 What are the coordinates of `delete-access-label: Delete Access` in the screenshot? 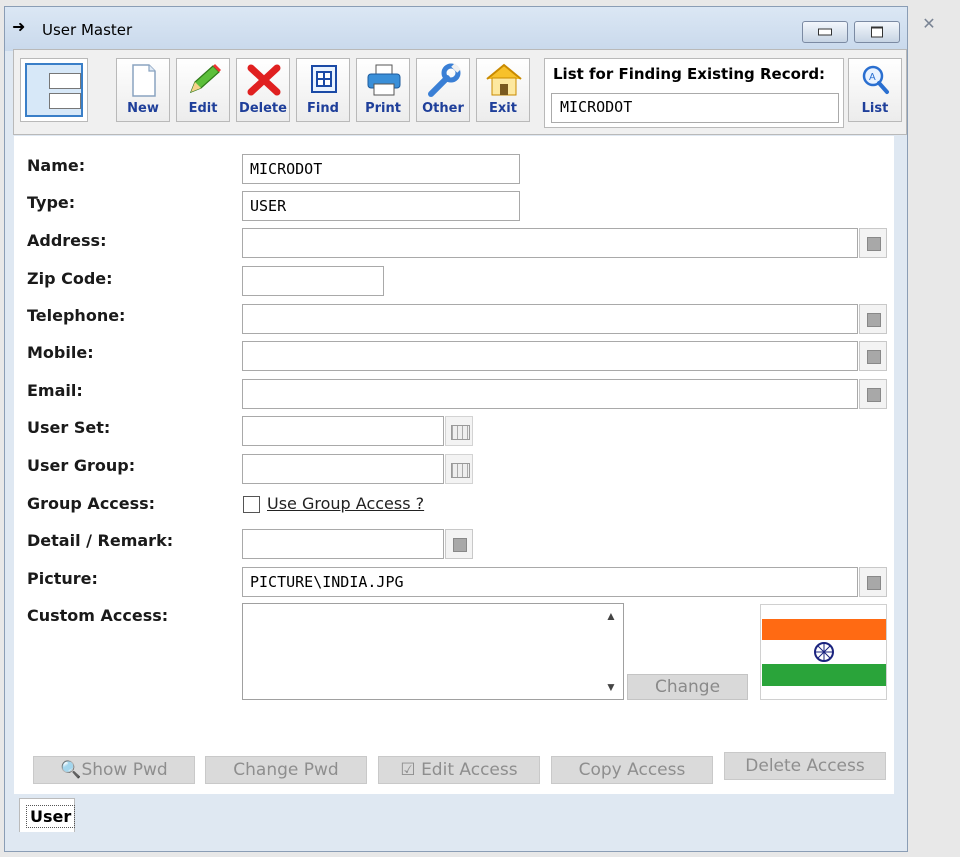 It's located at (805, 766).